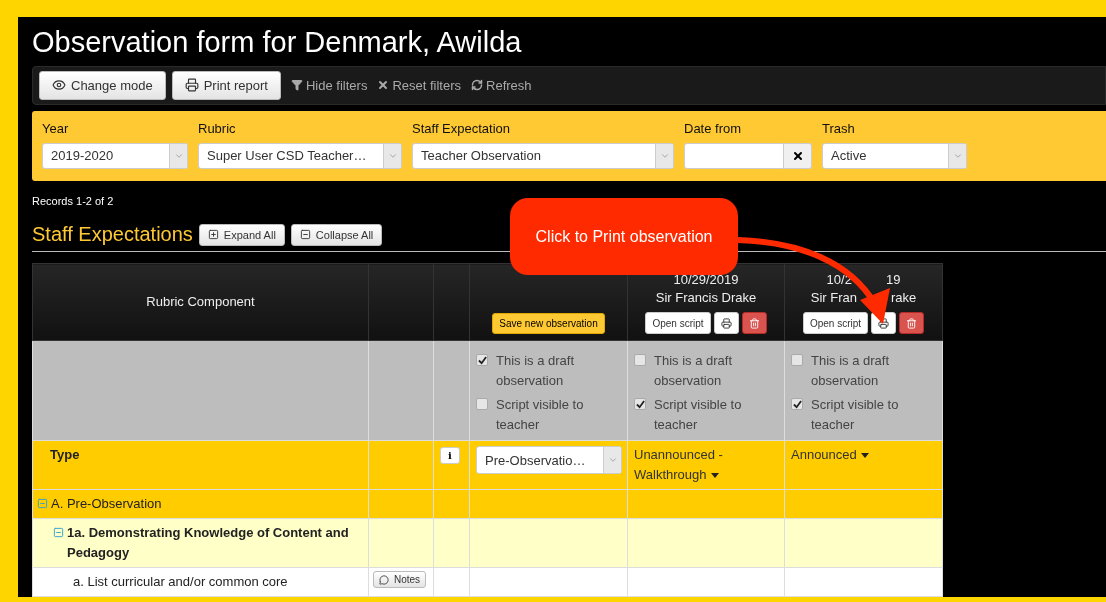 The image size is (1106, 602). What do you see at coordinates (73, 201) in the screenshot?
I see `records-count: Records 1-2 of 2` at bounding box center [73, 201].